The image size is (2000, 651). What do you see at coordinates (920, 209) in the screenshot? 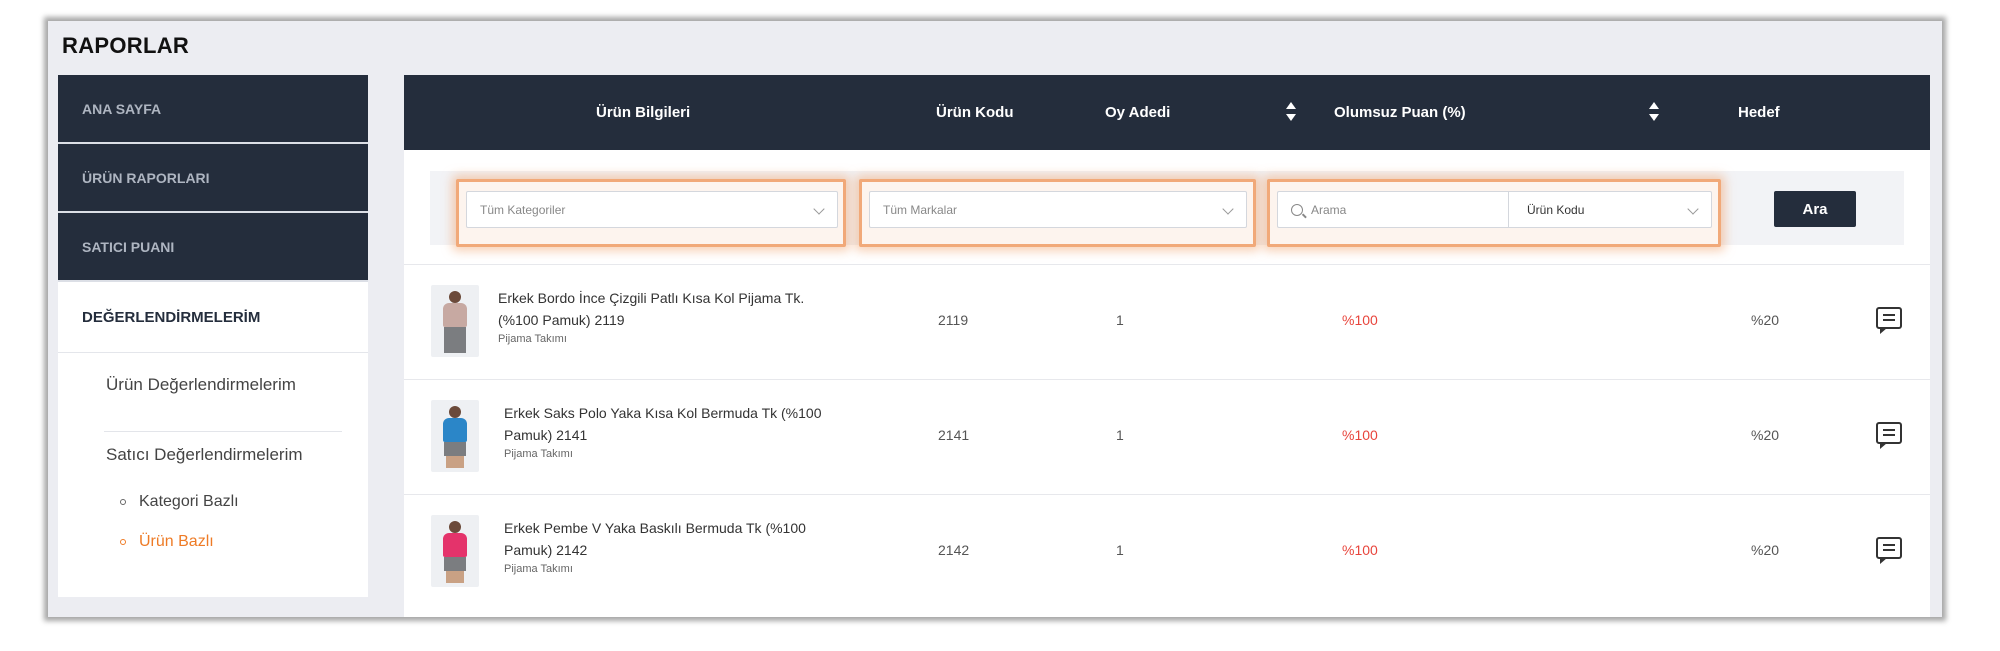
I see `brand-select-value: Tüm Markalar` at bounding box center [920, 209].